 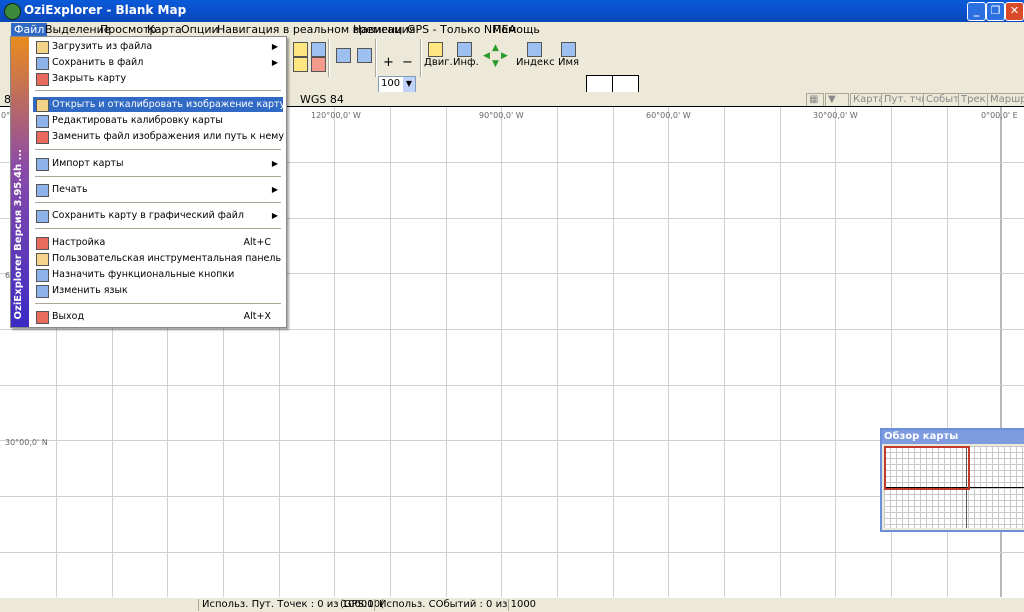 I want to click on status-events: Использ. СОбытий : 0 из 1000, so click(x=458, y=604).